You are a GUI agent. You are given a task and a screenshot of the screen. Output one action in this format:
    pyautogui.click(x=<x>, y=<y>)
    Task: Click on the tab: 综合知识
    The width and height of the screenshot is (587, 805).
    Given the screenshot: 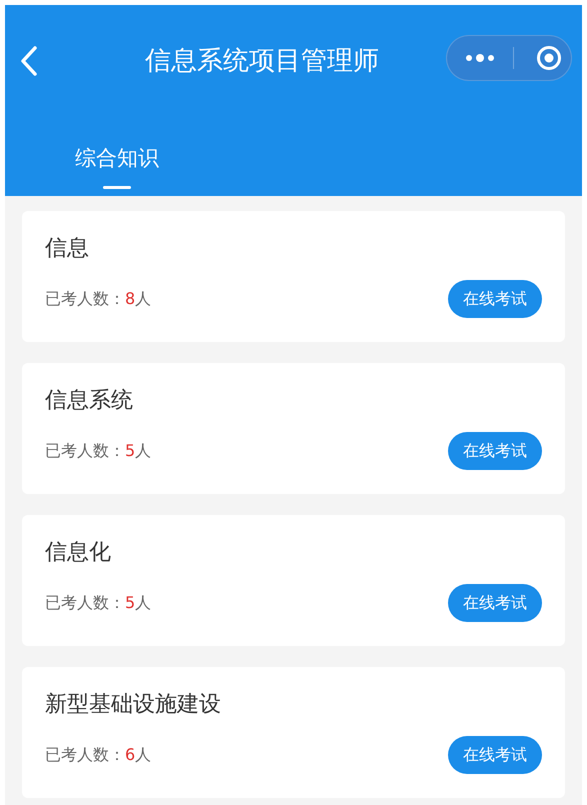 What is the action you would take?
    pyautogui.click(x=117, y=153)
    